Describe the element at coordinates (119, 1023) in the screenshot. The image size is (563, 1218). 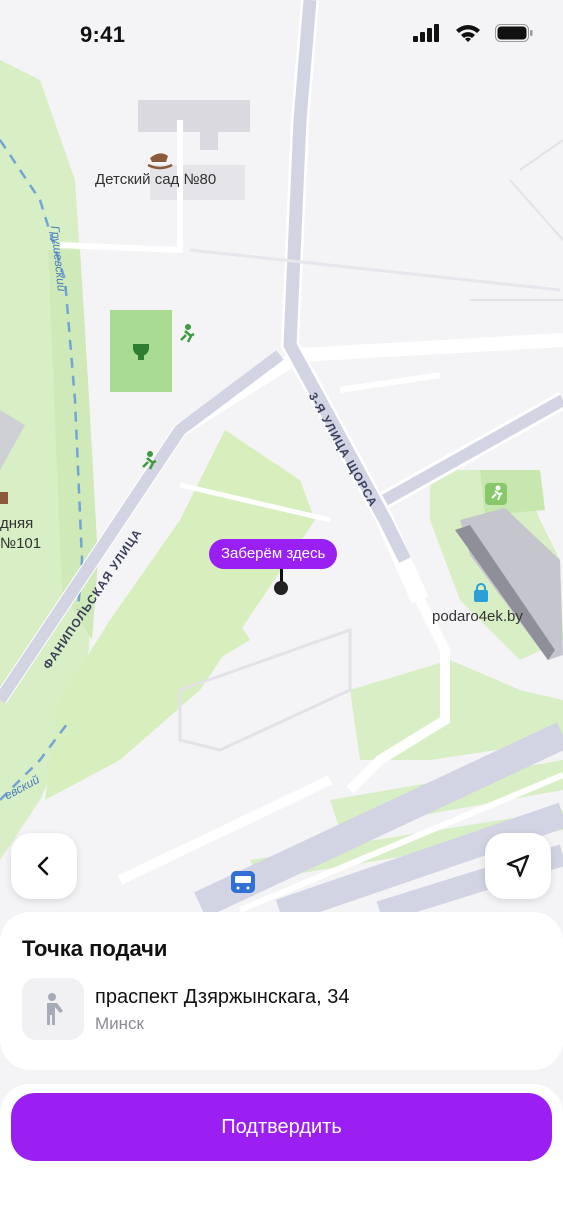
I see `pickup-city: Минск` at that location.